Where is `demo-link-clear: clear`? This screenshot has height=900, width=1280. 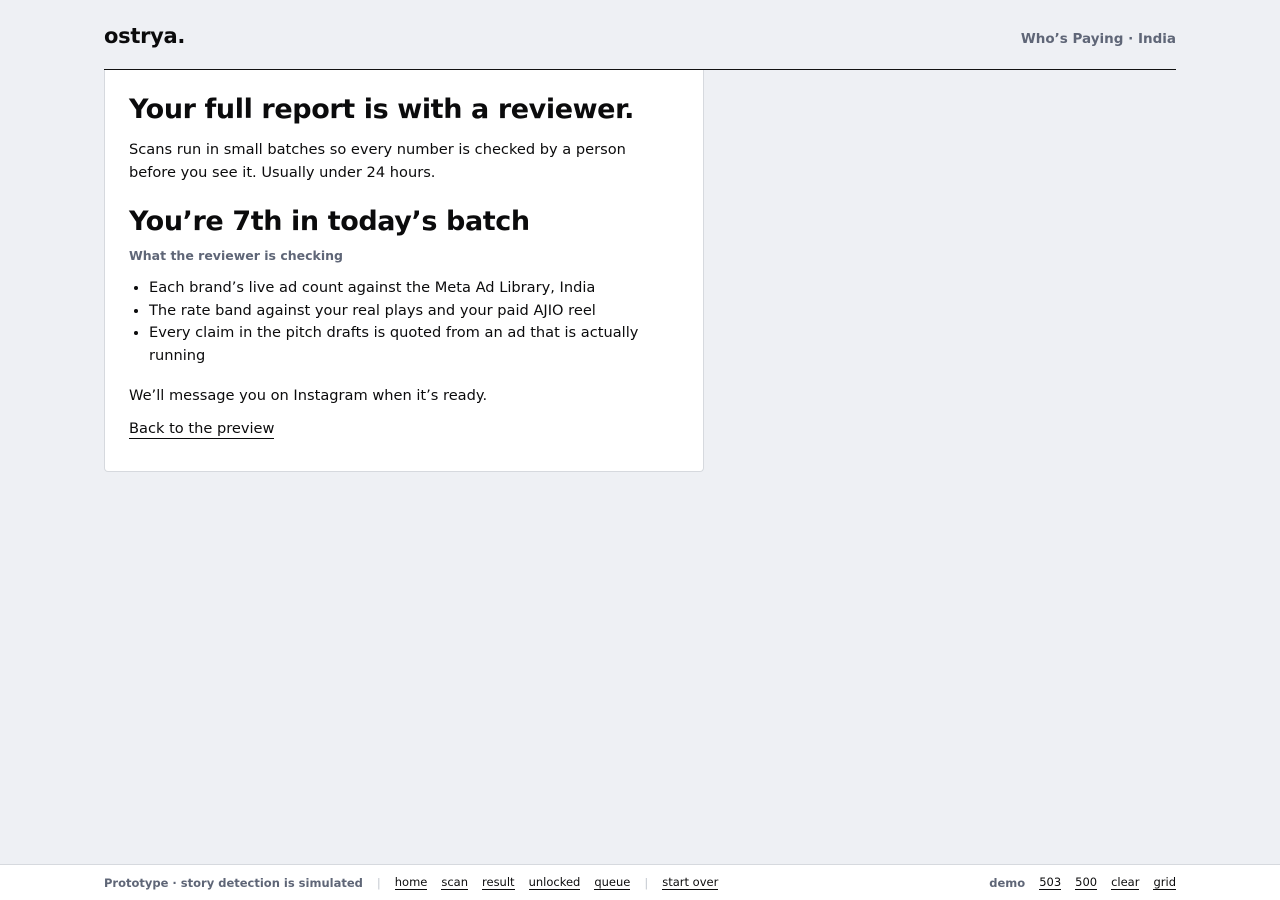
demo-link-clear: clear is located at coordinates (1125, 883).